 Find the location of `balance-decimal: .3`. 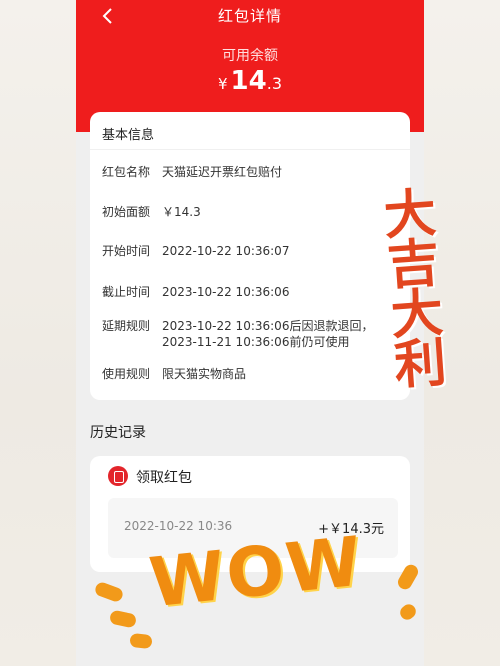

balance-decimal: .3 is located at coordinates (274, 83).